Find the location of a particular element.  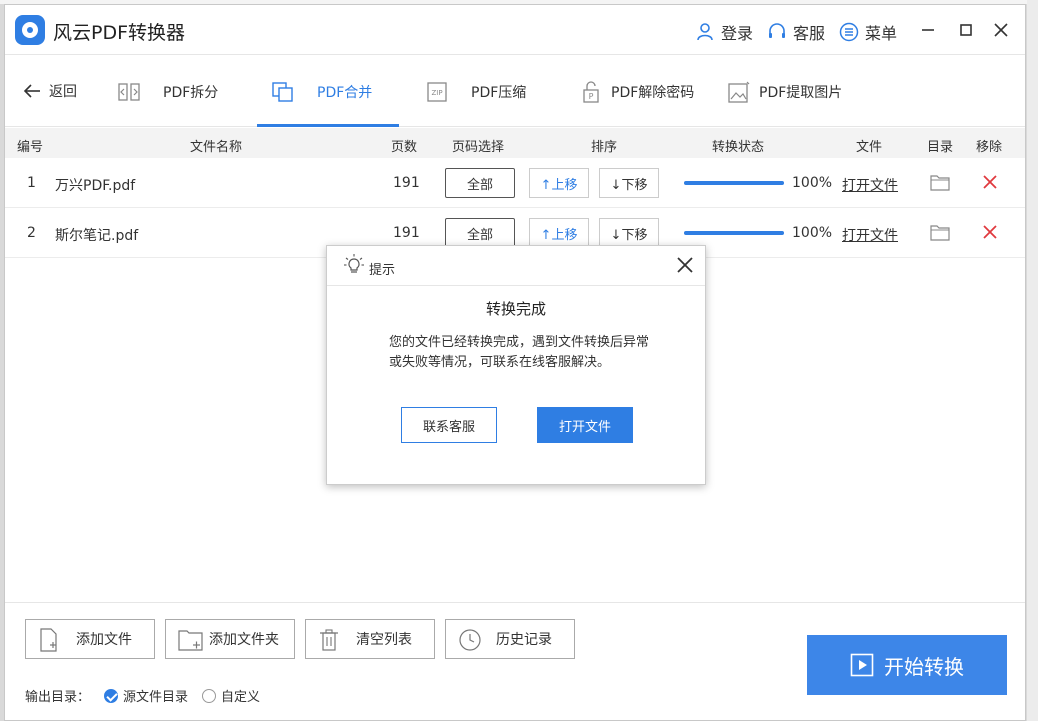

service-label: 客服 is located at coordinates (809, 33).